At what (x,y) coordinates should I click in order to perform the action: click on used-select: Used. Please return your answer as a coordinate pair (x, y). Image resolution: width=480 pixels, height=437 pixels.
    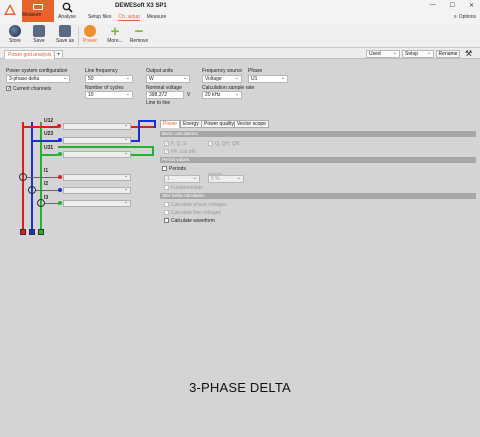
    Looking at the image, I should click on (383, 54).